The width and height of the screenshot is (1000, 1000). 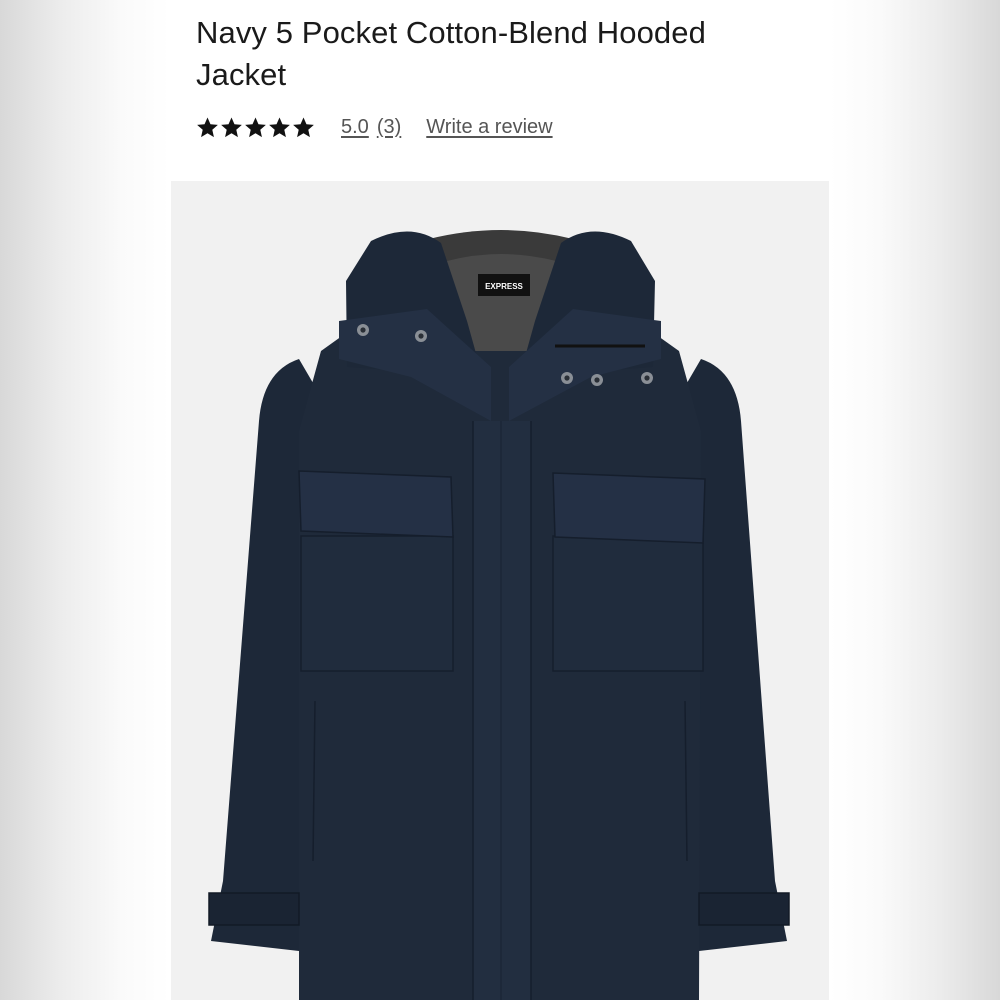 I want to click on star-rating, so click(x=255, y=127).